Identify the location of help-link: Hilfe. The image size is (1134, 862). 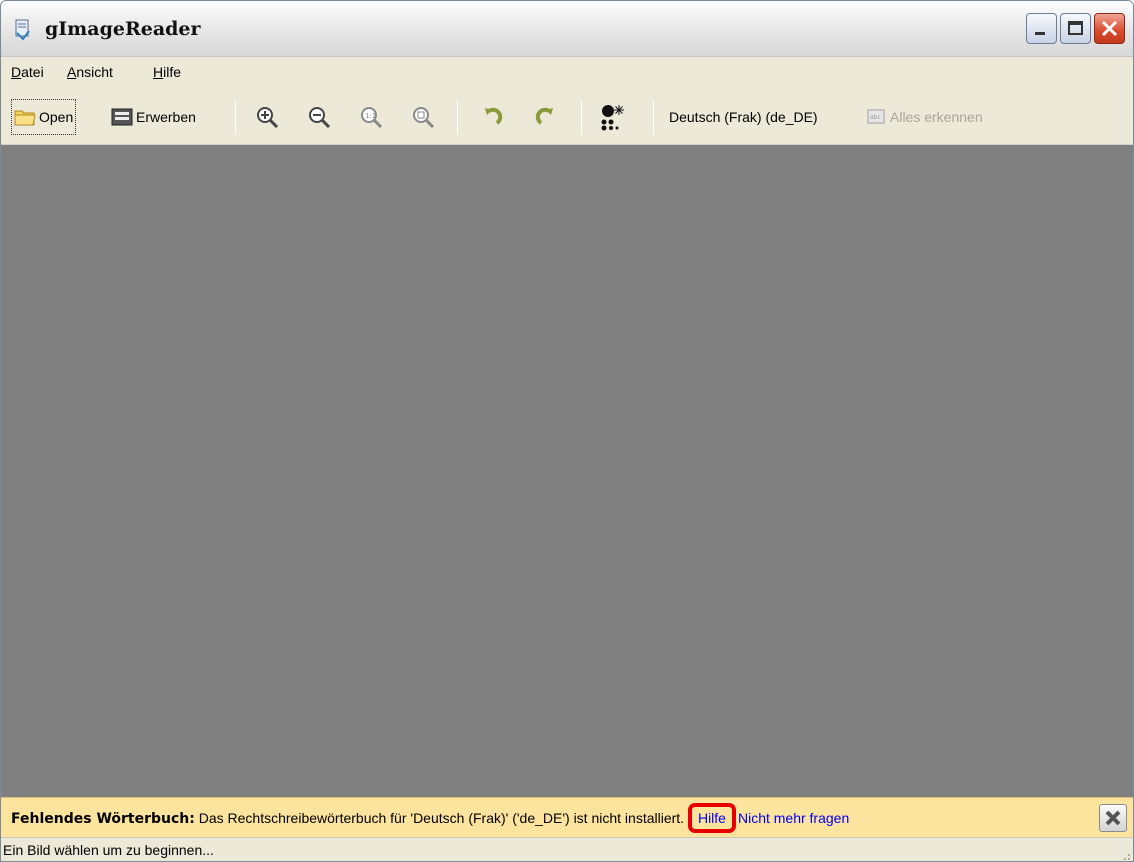
(712, 818).